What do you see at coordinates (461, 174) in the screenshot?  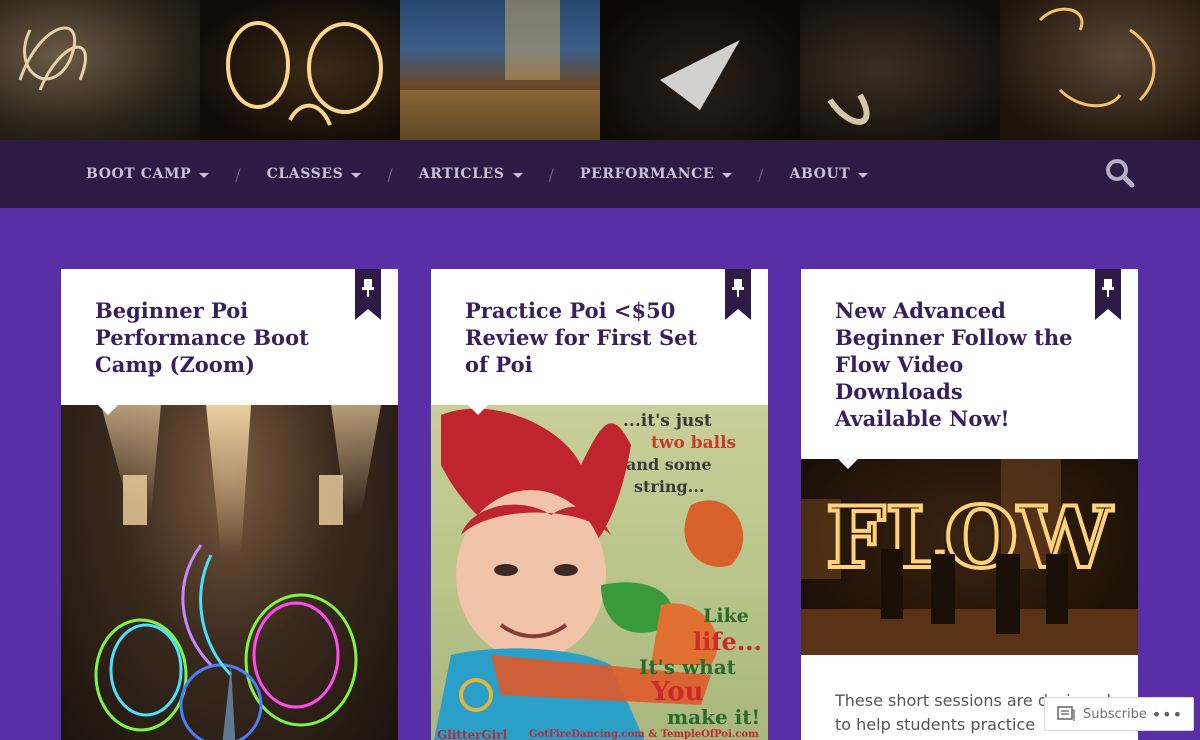 I see `nav-item-label: ARTICLES` at bounding box center [461, 174].